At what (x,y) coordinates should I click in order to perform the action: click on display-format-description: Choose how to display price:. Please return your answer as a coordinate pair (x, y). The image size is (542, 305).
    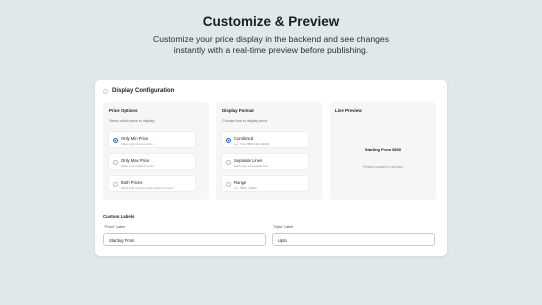
    Looking at the image, I should click on (245, 121).